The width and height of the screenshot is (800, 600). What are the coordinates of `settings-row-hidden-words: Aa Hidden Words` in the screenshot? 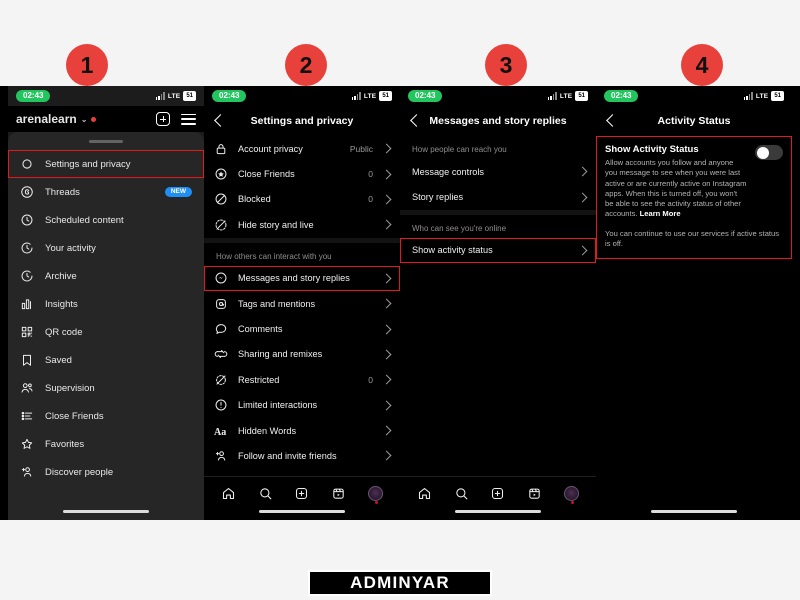 It's located at (302, 430).